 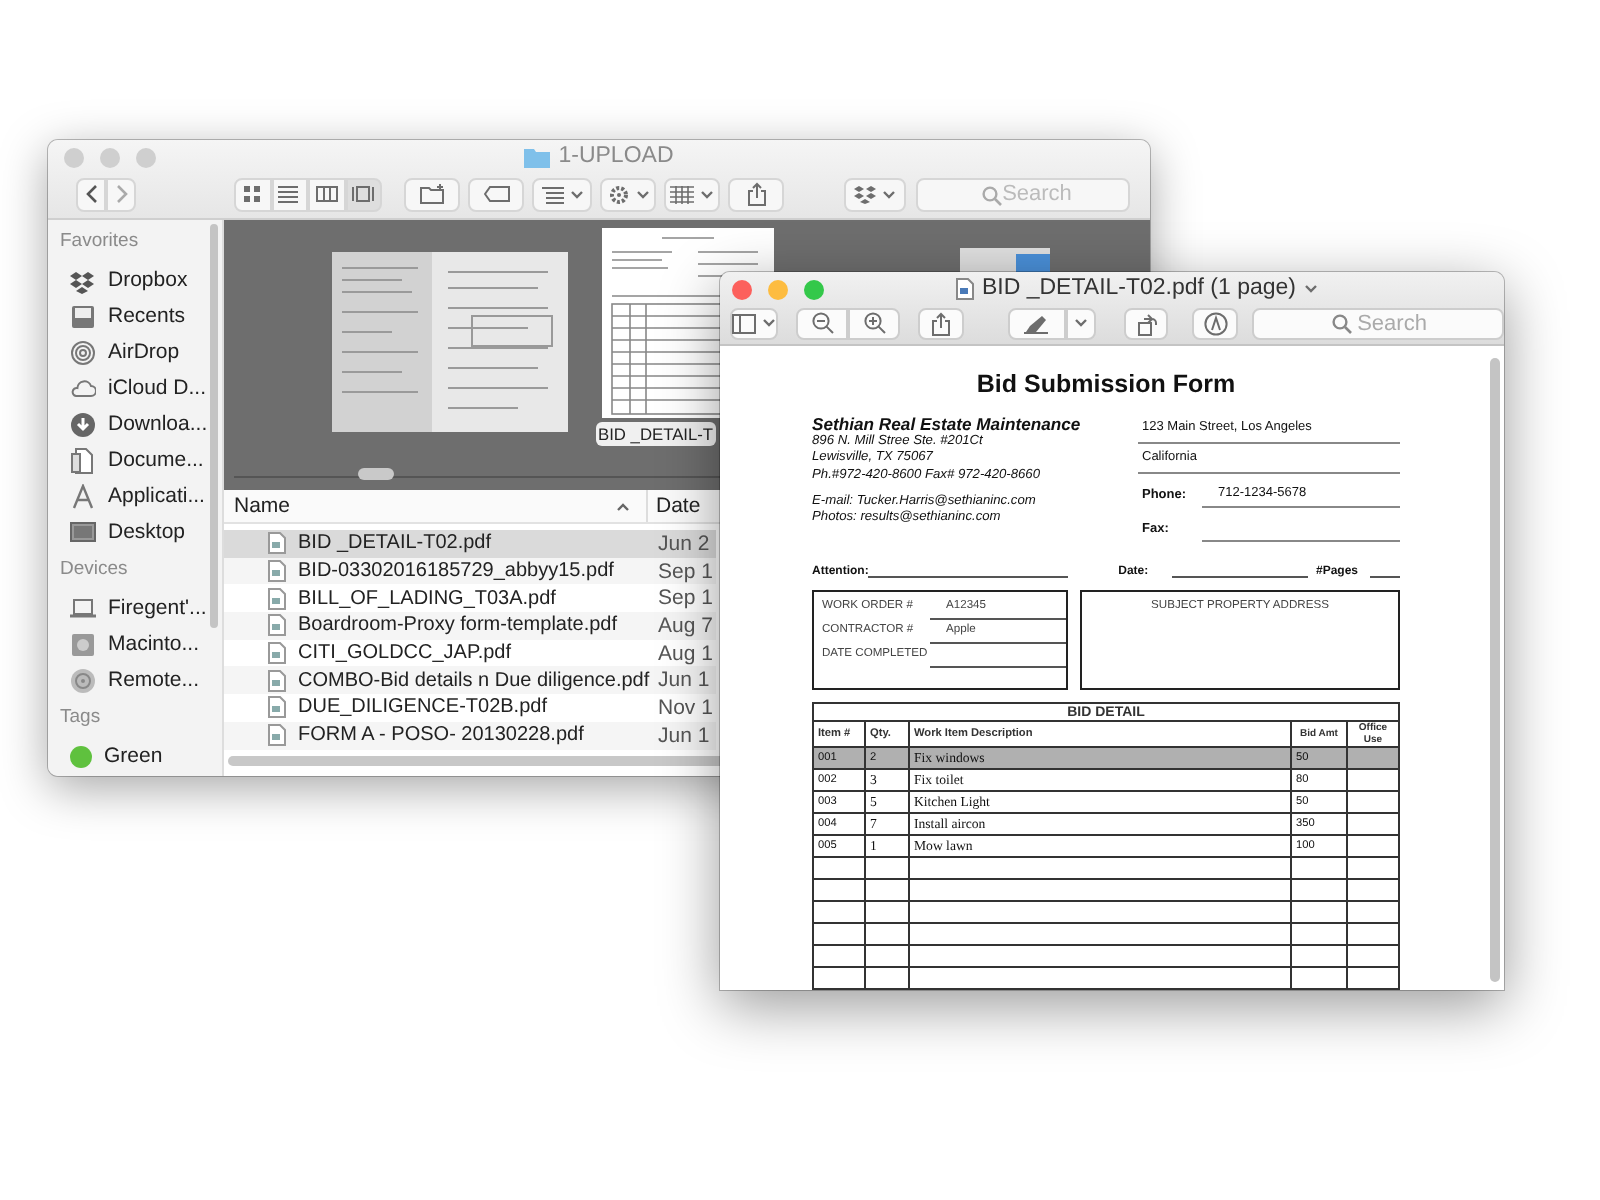 What do you see at coordinates (458, 625) in the screenshot?
I see `file-name: Boardroom-Proxy form-template.pdf` at bounding box center [458, 625].